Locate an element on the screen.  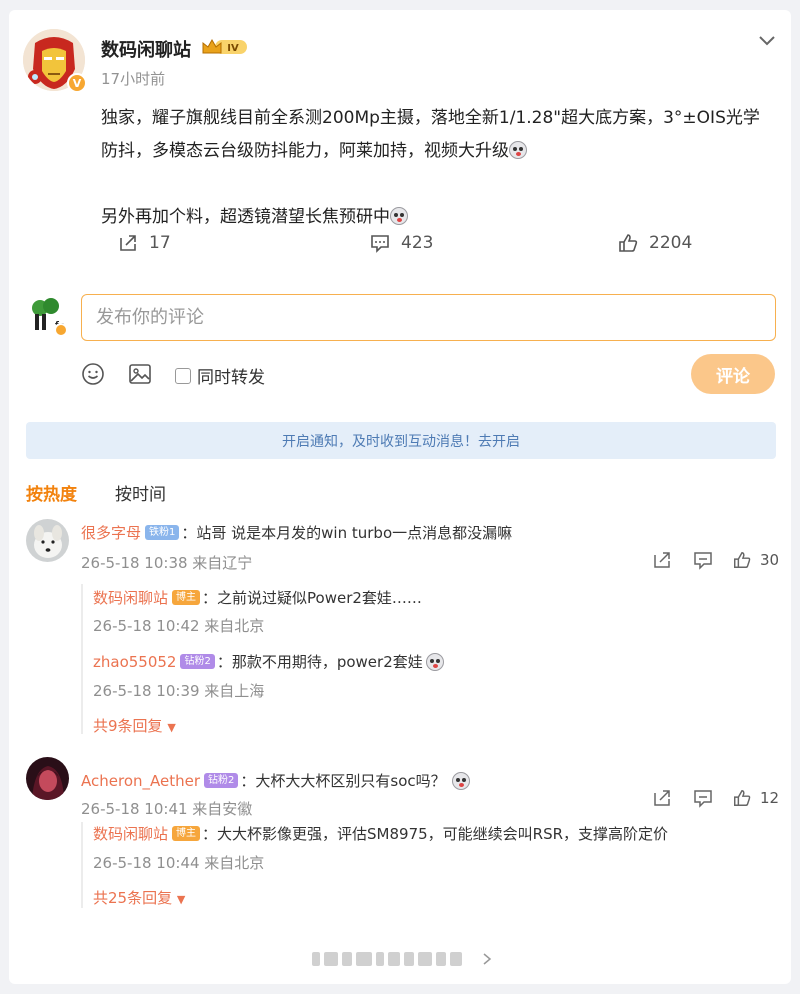
reply-text: ：那款不用期待，power2套娃 is located at coordinates (319, 662).